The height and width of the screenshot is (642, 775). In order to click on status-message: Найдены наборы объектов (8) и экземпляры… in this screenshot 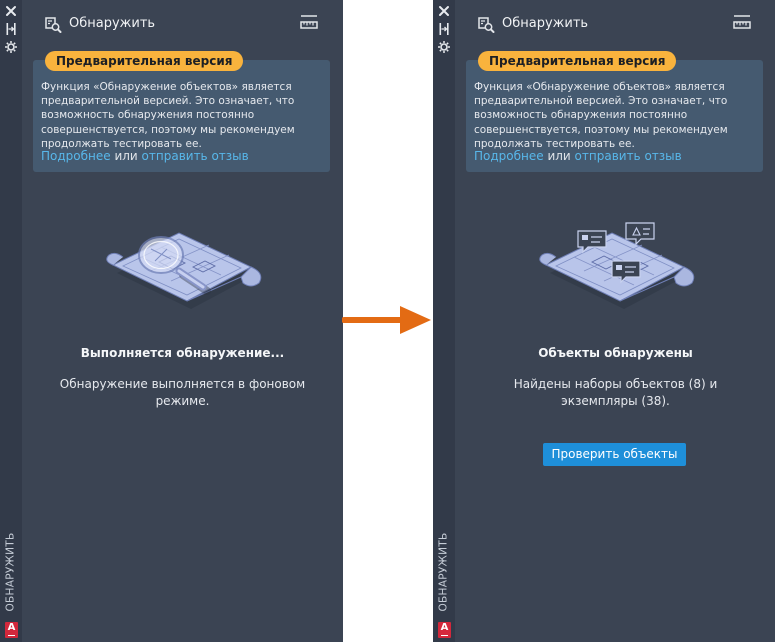, I will do `click(615, 392)`.